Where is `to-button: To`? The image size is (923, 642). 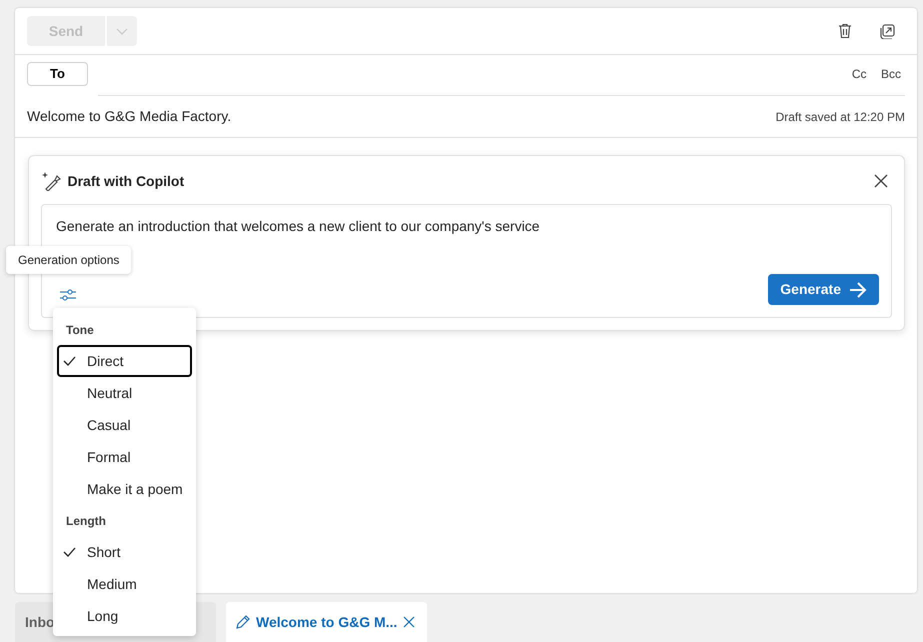 to-button: To is located at coordinates (57, 74).